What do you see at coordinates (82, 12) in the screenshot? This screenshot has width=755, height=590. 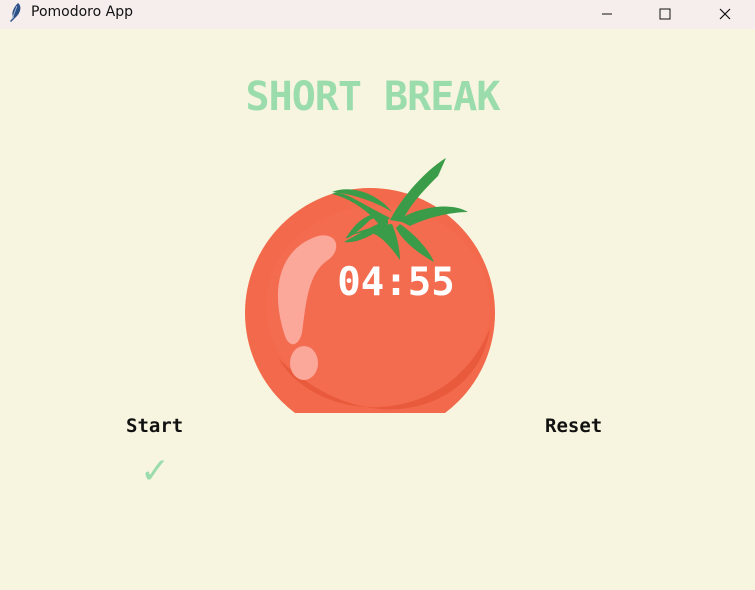 I see `window-title: Pomodoro App` at bounding box center [82, 12].